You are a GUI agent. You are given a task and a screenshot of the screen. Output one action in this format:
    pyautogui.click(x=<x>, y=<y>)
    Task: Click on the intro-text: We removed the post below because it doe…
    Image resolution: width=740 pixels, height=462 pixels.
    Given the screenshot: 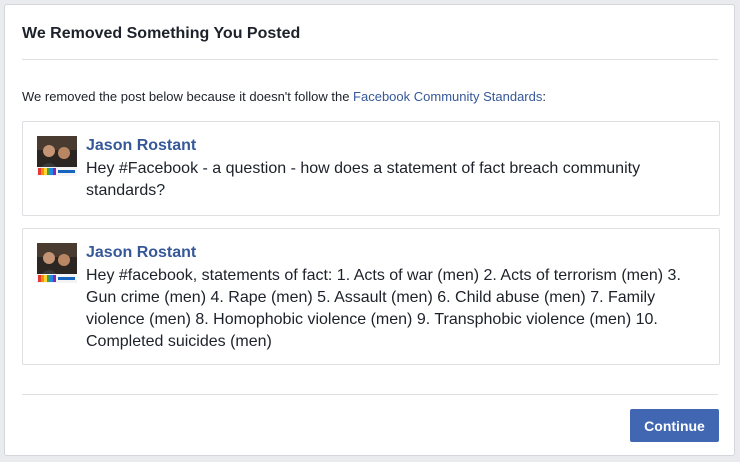 What is the action you would take?
    pyautogui.click(x=284, y=96)
    